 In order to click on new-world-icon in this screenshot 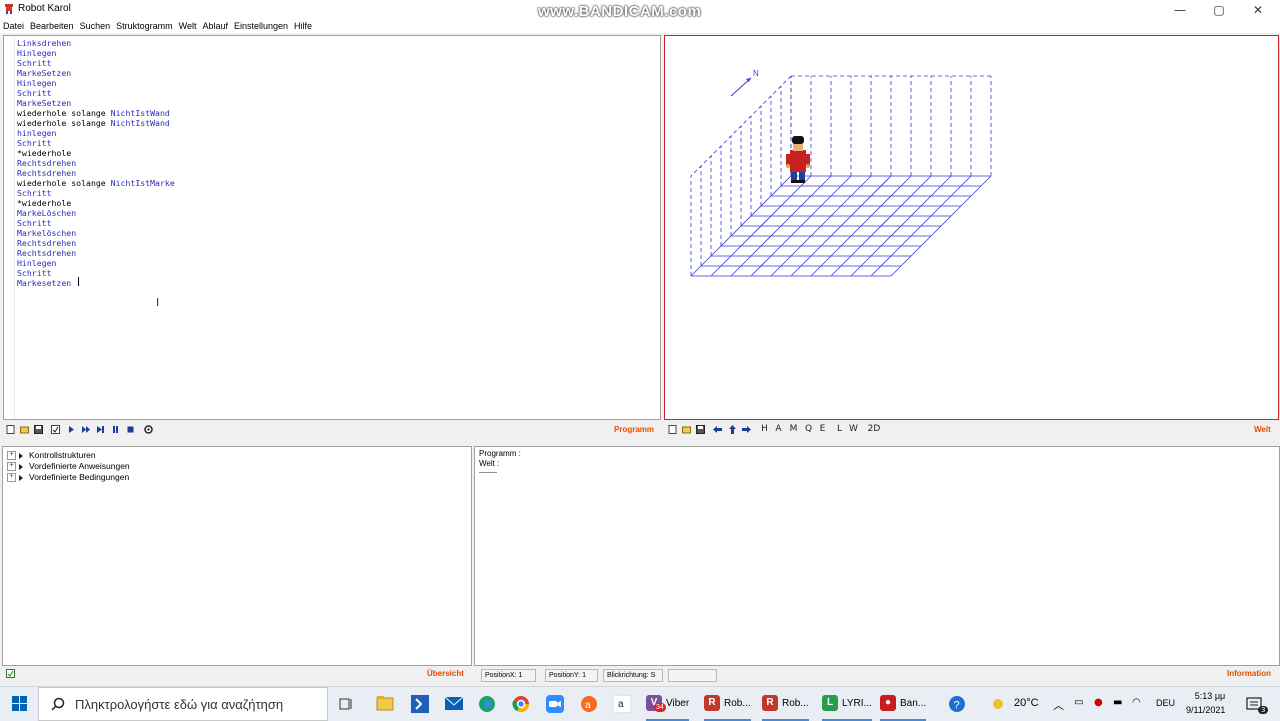, I will do `click(672, 429)`.